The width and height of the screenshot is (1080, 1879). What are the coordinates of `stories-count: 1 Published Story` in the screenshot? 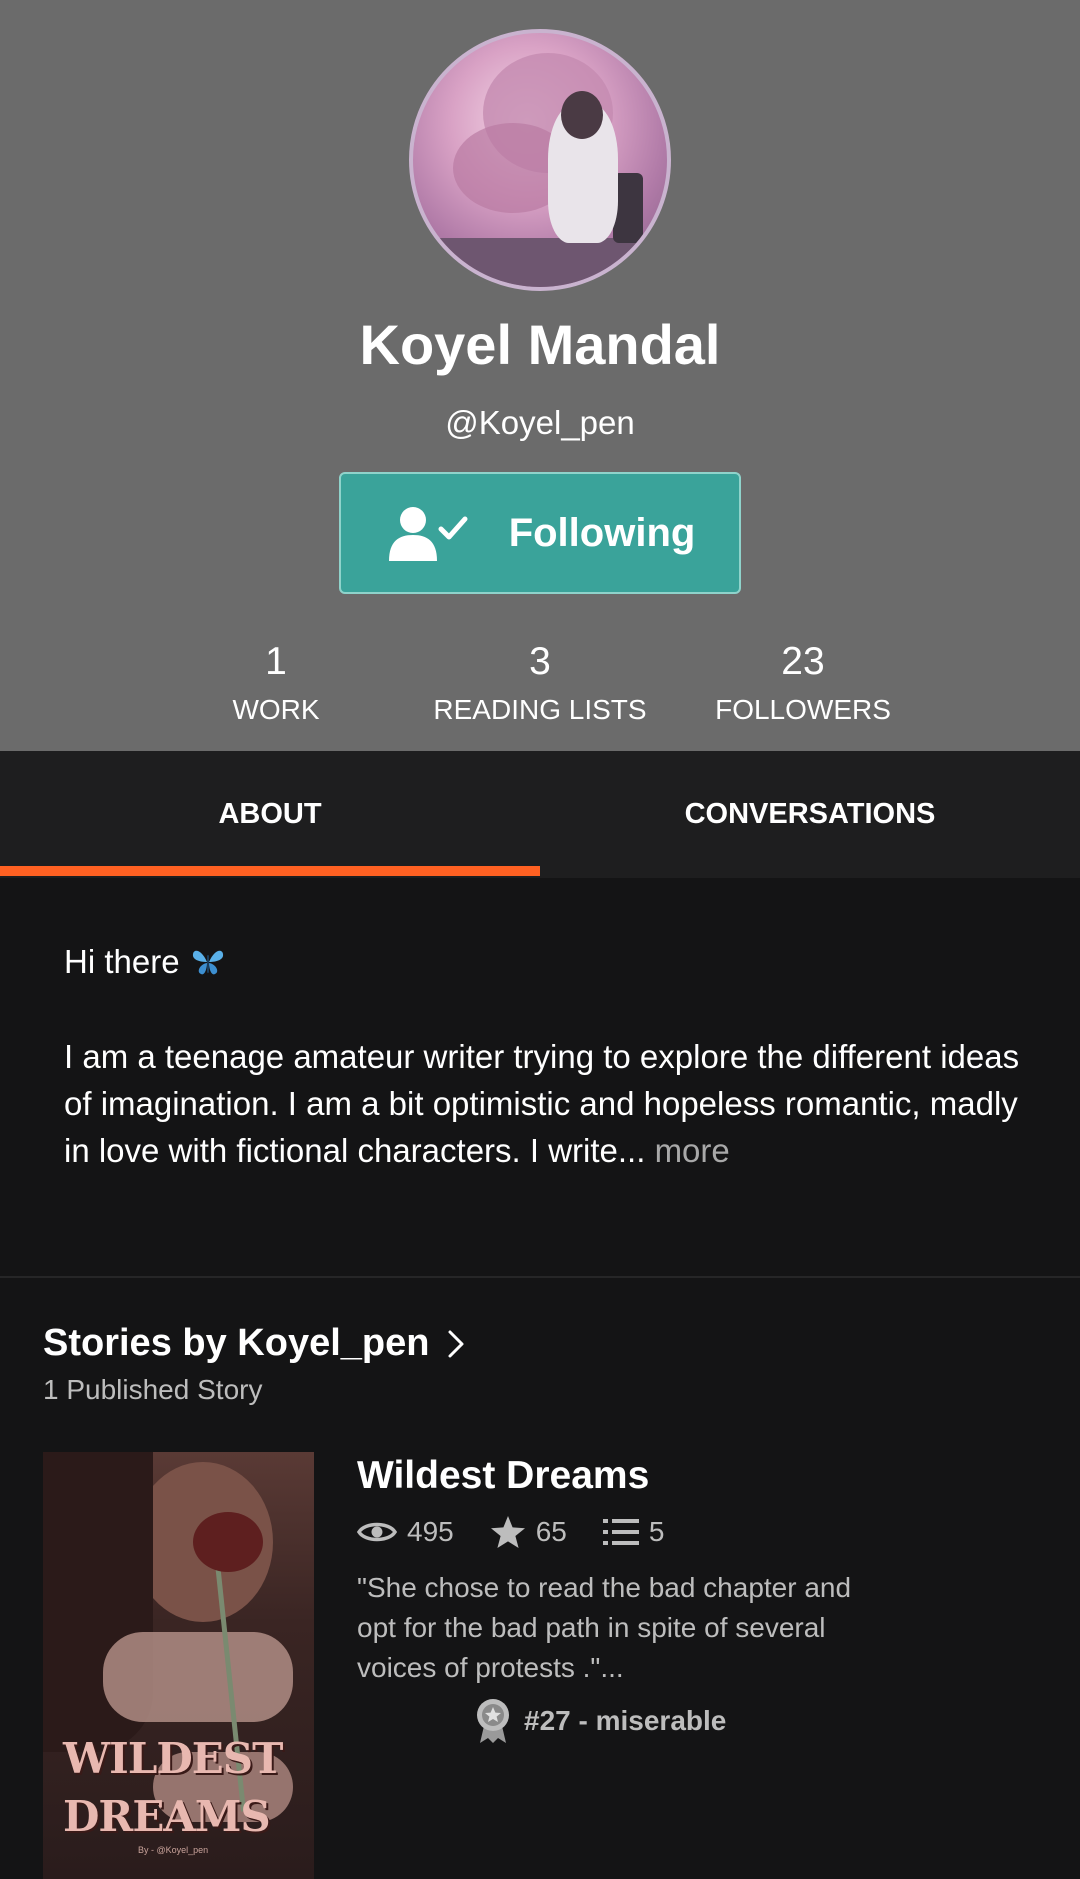 It's located at (153, 1389).